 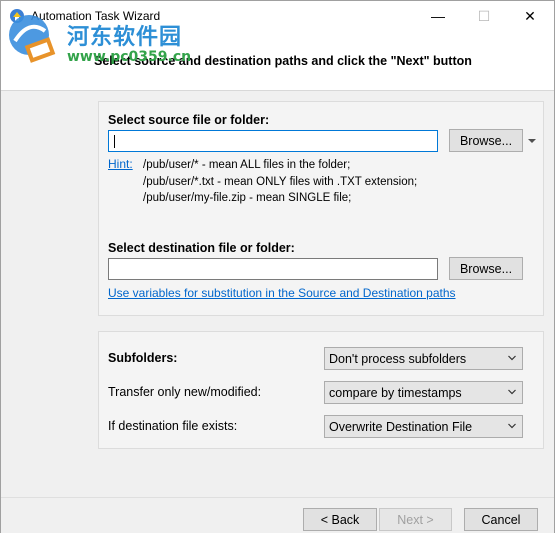 I want to click on exists-value: Overwrite Destination File, so click(x=401, y=427).